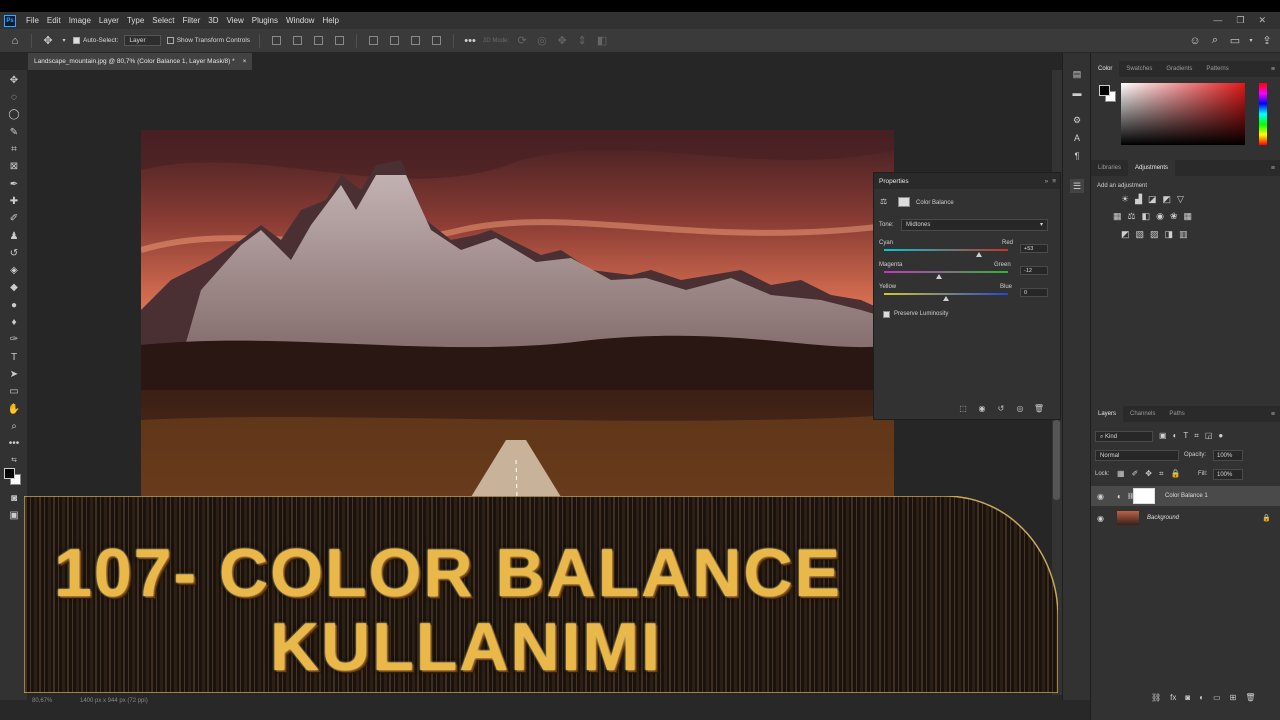 The height and width of the screenshot is (720, 1280). What do you see at coordinates (946, 250) in the screenshot?
I see `cyan-red-slider` at bounding box center [946, 250].